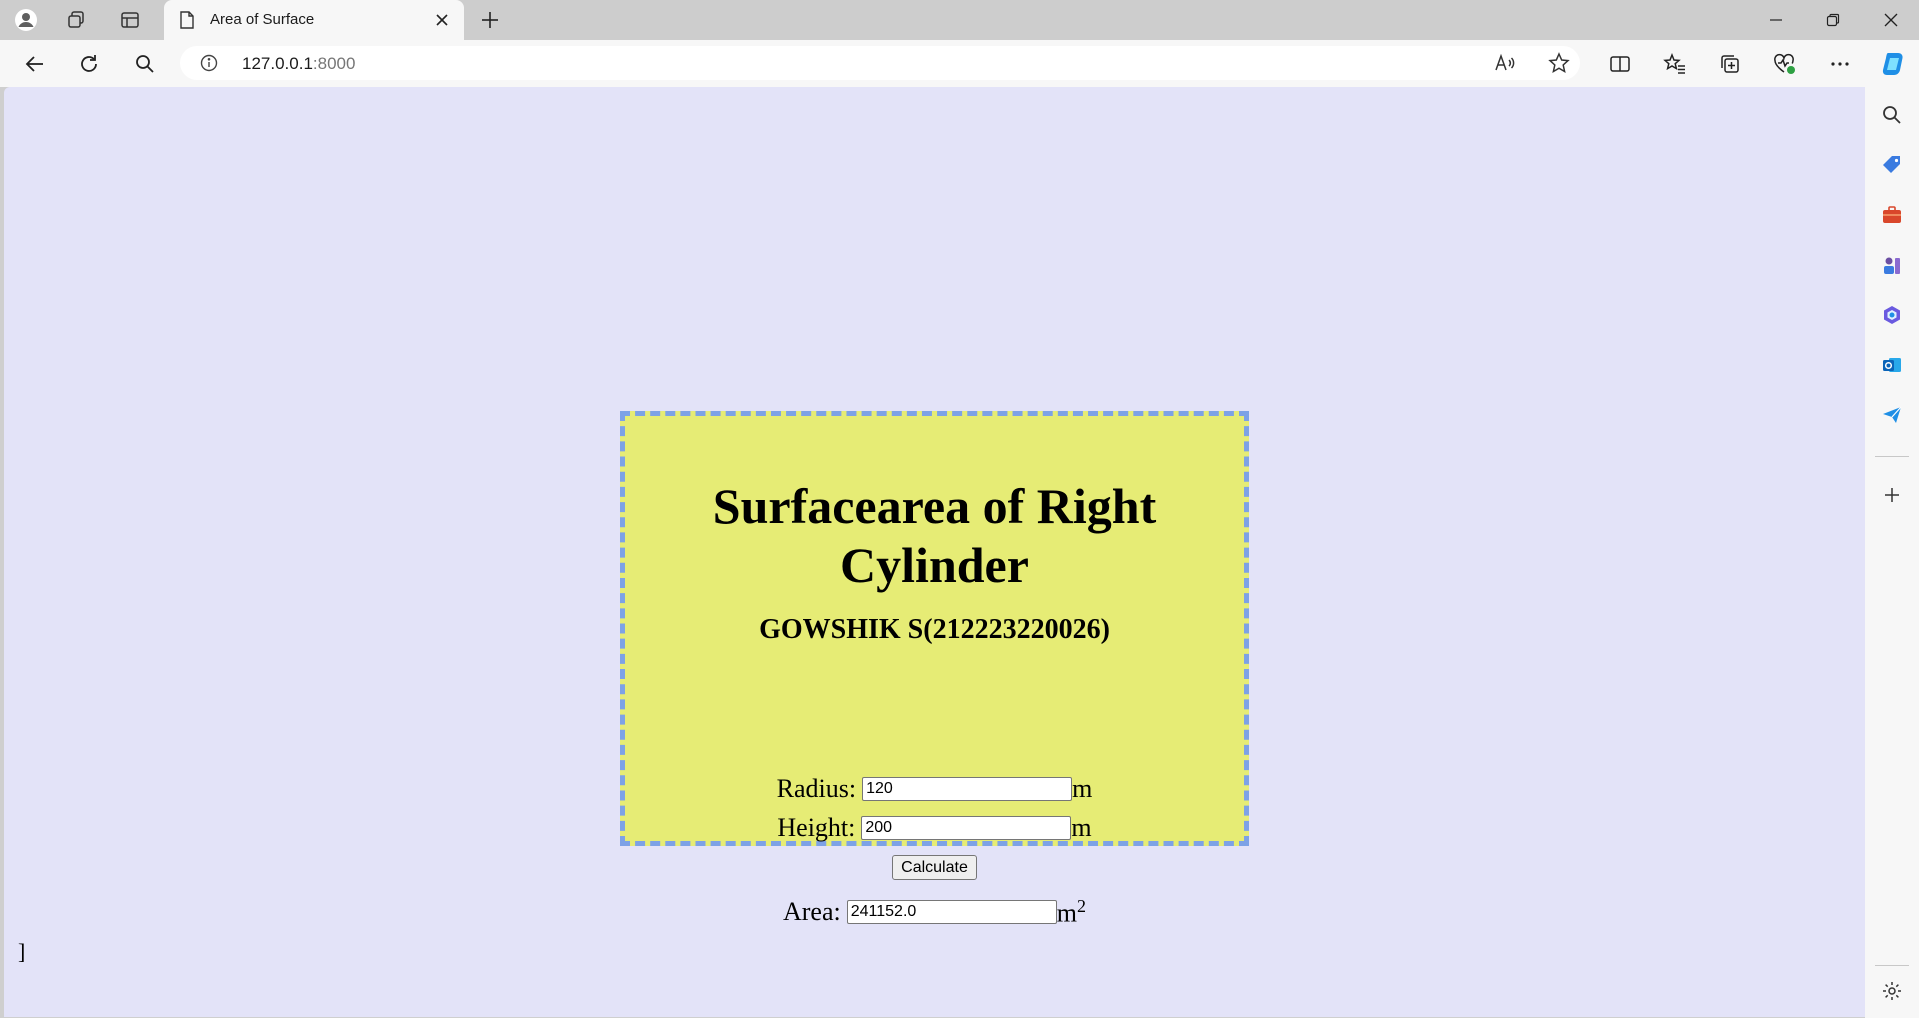 This screenshot has height=1018, width=1919. I want to click on browser-toolbar: 127.0.0.1:8000, so click(959, 63).